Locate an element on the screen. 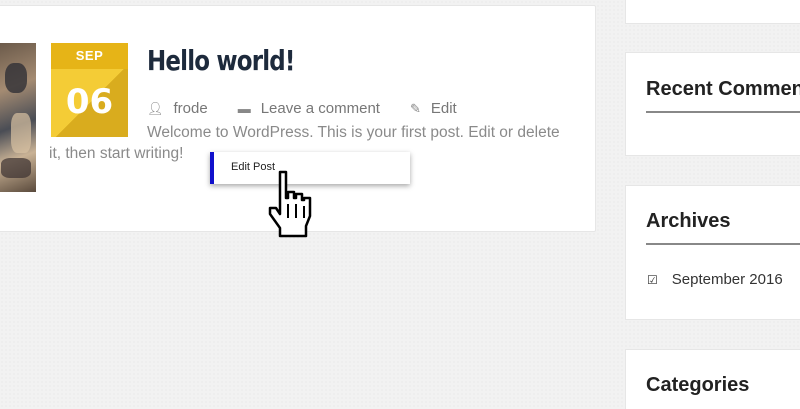 The image size is (800, 409). archive-link: September 2016 is located at coordinates (727, 279).